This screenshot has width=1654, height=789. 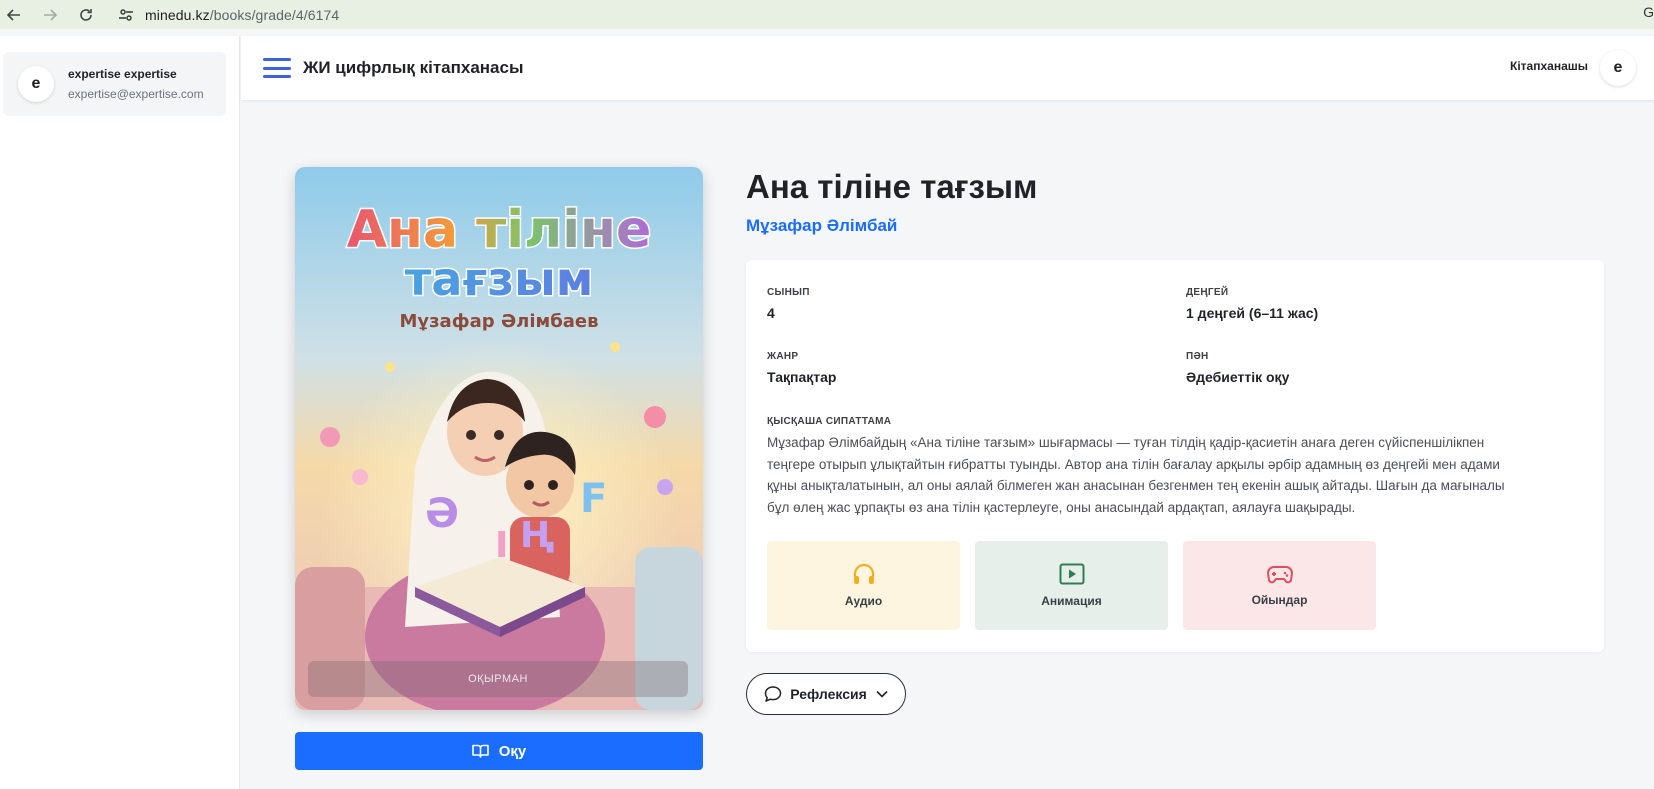 What do you see at coordinates (1238, 377) in the screenshot?
I see `subject-value: Әдебиеттік оқу` at bounding box center [1238, 377].